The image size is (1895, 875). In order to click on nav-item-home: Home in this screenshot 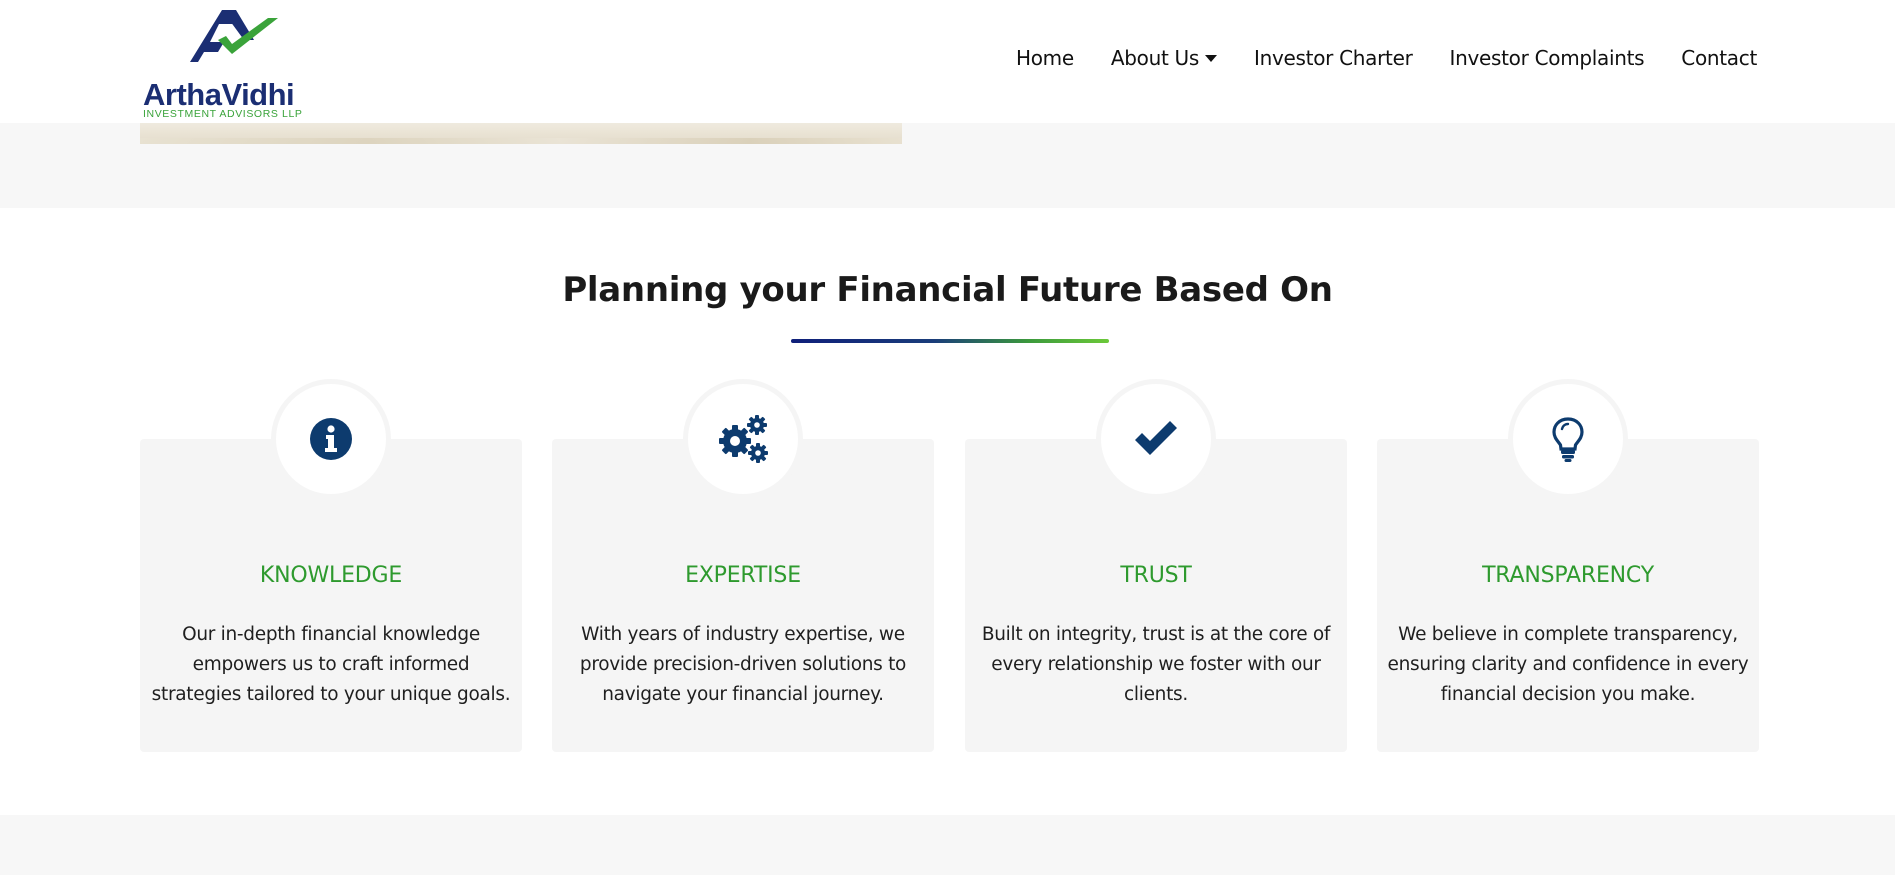, I will do `click(1045, 58)`.